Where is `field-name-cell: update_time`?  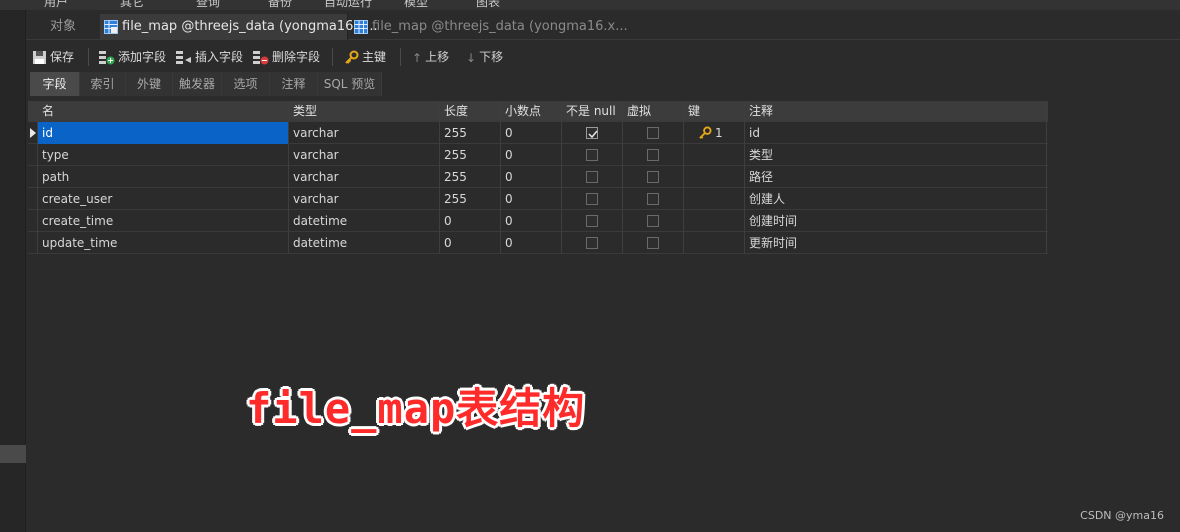
field-name-cell: update_time is located at coordinates (163, 243).